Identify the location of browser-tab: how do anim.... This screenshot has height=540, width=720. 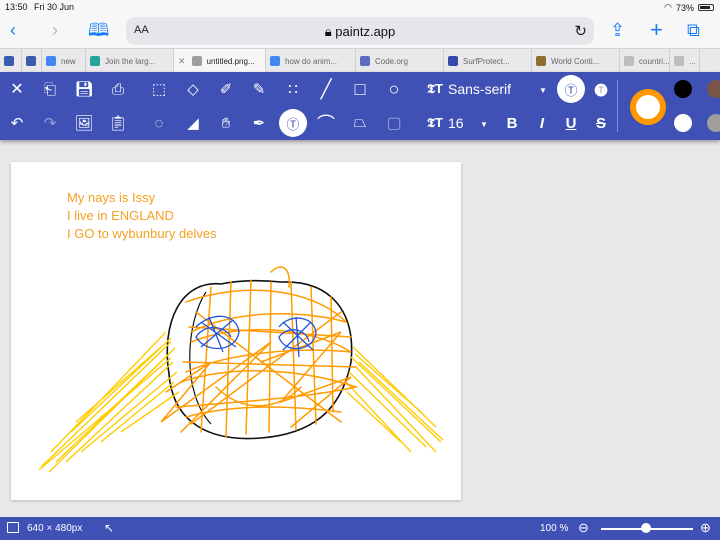
(311, 61).